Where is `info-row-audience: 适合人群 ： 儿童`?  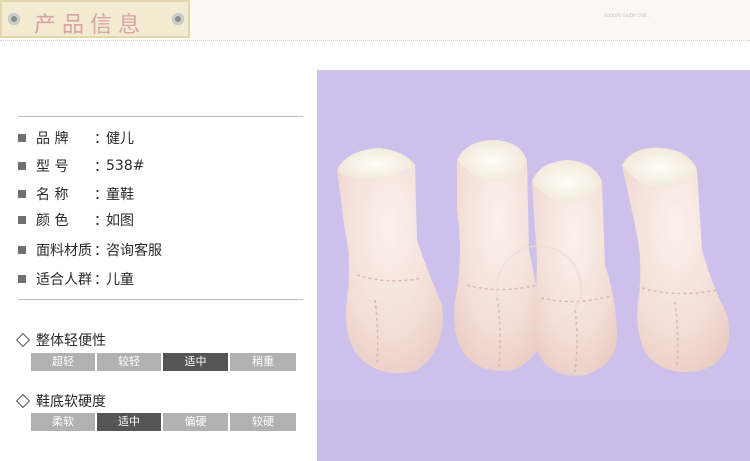 info-row-audience: 适合人群 ： 儿童 is located at coordinates (76, 279).